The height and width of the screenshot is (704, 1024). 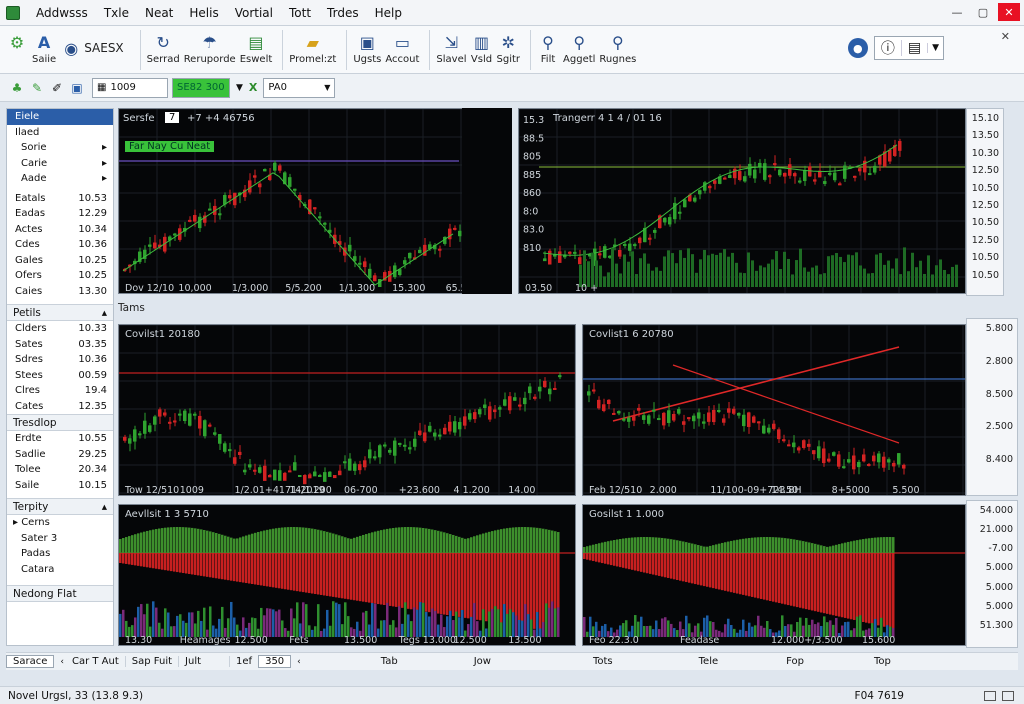 What do you see at coordinates (17, 88) in the screenshot?
I see `plant-icon: ♣` at bounding box center [17, 88].